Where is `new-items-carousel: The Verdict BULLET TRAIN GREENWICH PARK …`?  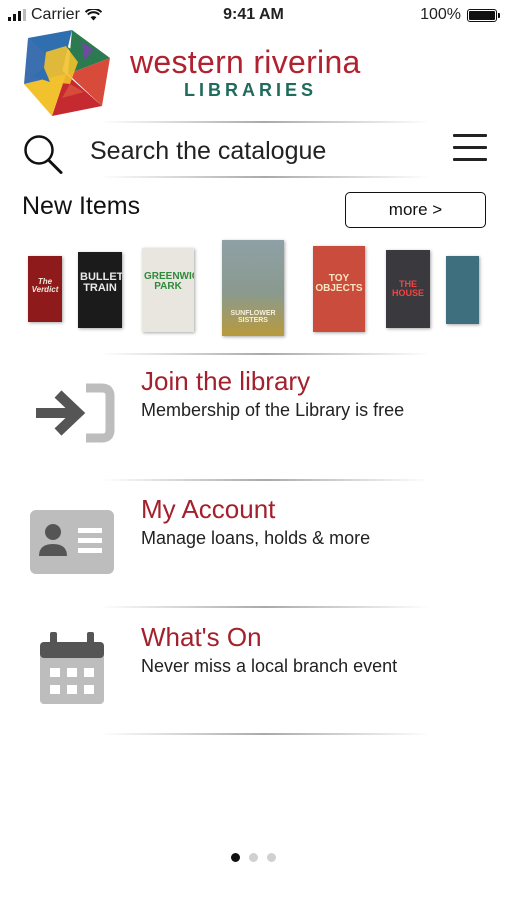 new-items-carousel: The Verdict BULLET TRAIN GREENWICH PARK … is located at coordinates (253, 291).